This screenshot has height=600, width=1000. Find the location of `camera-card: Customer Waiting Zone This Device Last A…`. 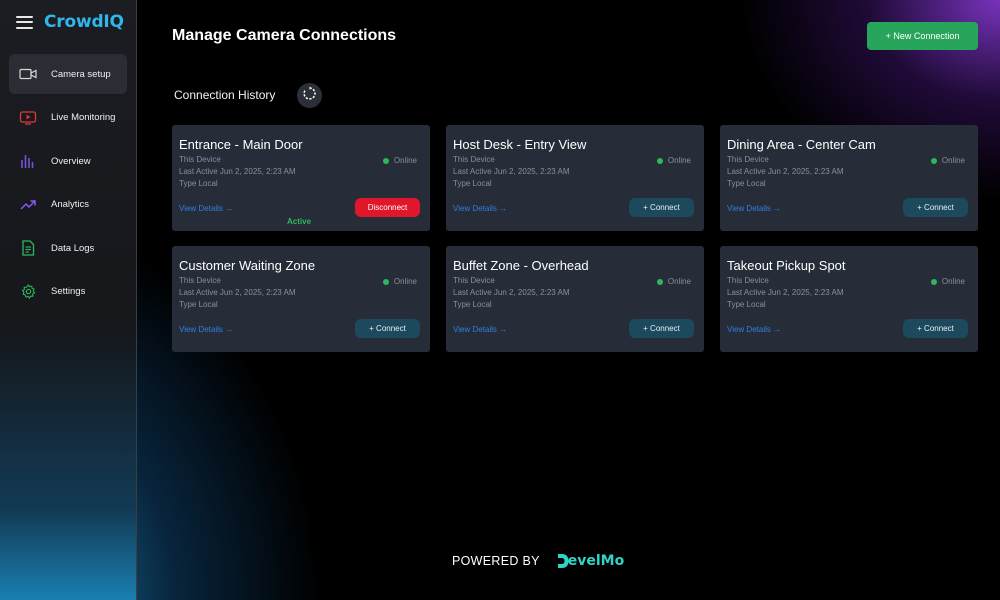

camera-card: Customer Waiting Zone This Device Last A… is located at coordinates (301, 299).